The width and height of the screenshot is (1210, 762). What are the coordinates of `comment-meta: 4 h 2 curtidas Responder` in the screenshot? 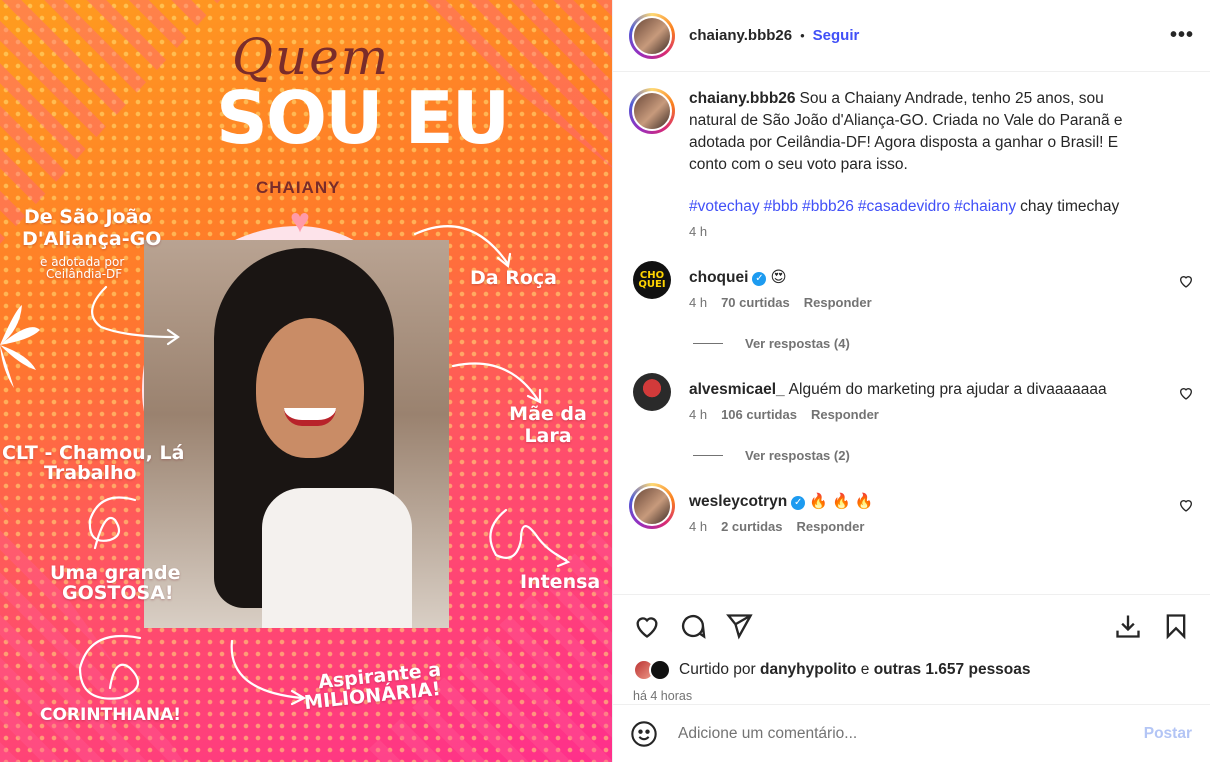 It's located at (941, 526).